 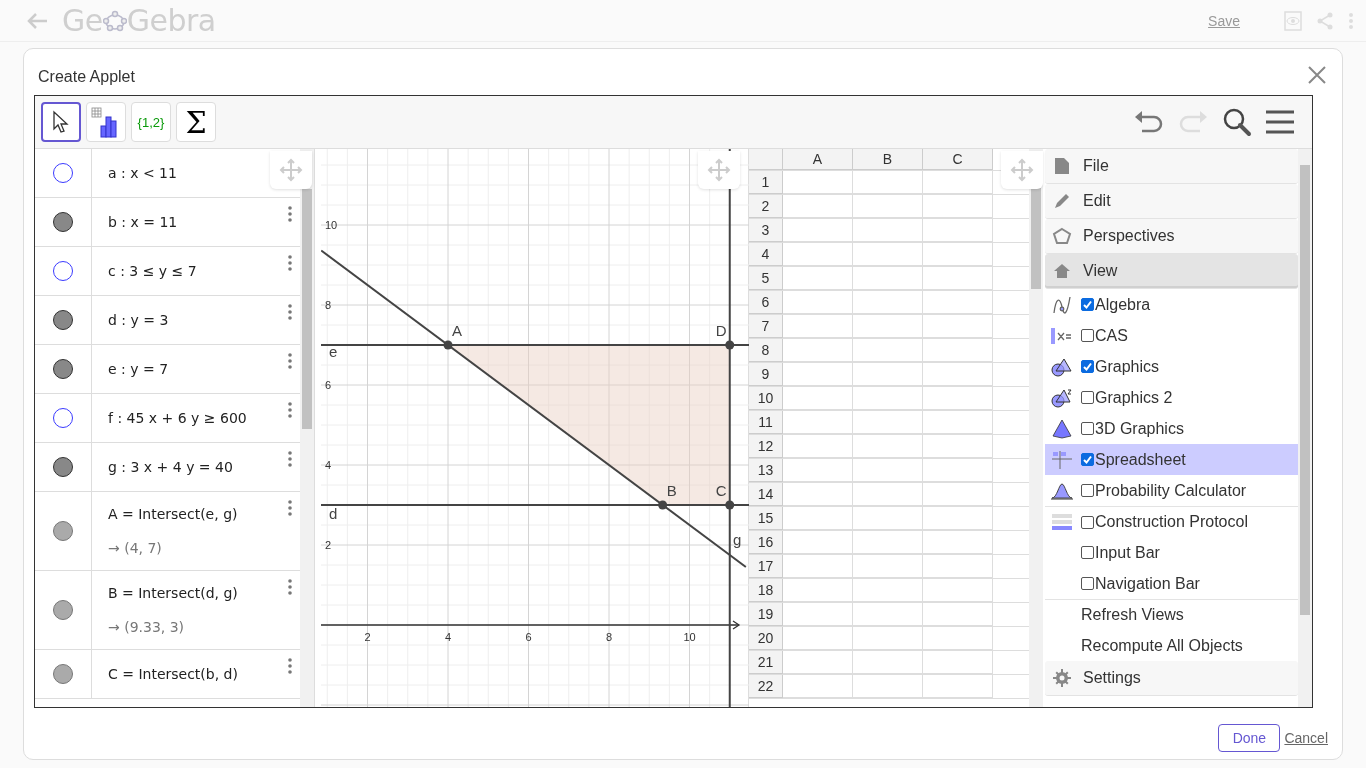 What do you see at coordinates (173, 593) in the screenshot?
I see `algebra-definition: B = Intersect(d, g)` at bounding box center [173, 593].